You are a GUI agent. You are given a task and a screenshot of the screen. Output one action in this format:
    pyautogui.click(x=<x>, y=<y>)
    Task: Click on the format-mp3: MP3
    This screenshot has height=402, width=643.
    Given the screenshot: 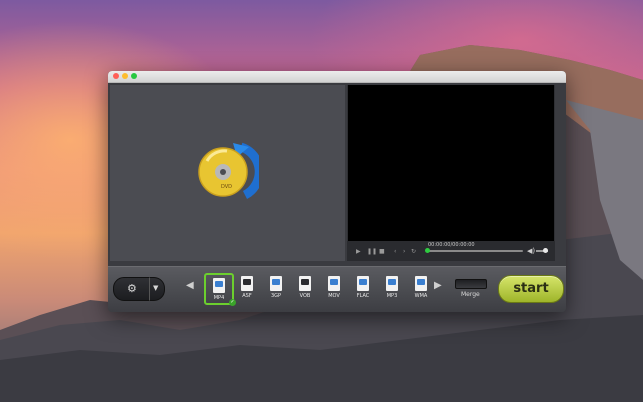 What is the action you would take?
    pyautogui.click(x=392, y=289)
    